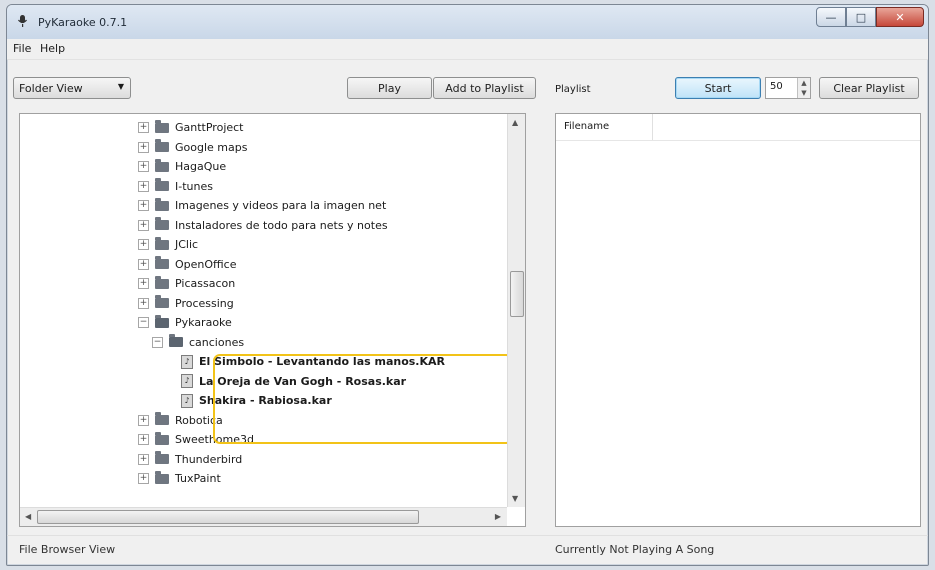 This screenshot has height=570, width=935. I want to click on column-filename-label: Filename, so click(587, 126).